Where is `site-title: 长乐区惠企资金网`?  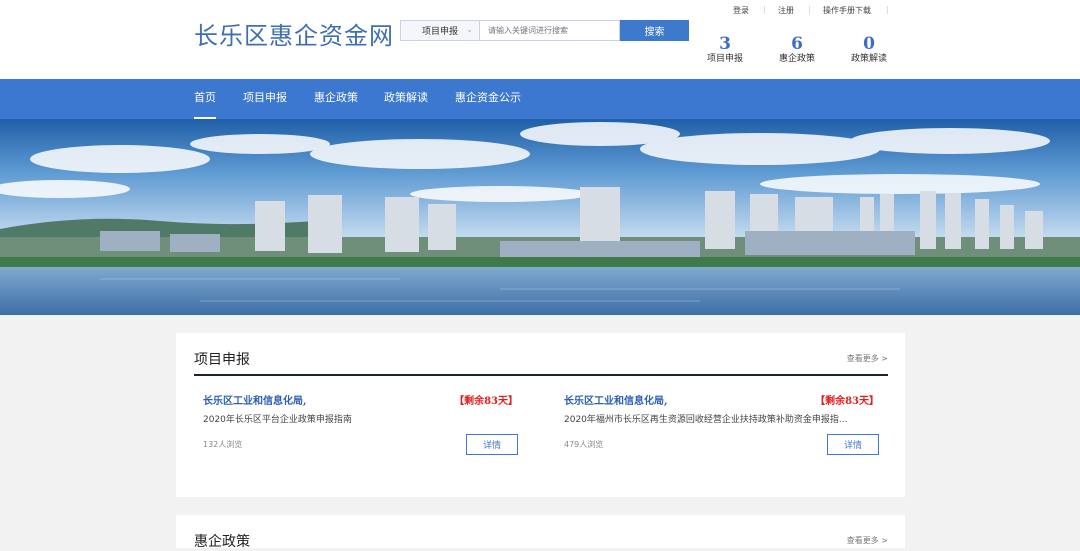 site-title: 长乐区惠企资金网 is located at coordinates (294, 33).